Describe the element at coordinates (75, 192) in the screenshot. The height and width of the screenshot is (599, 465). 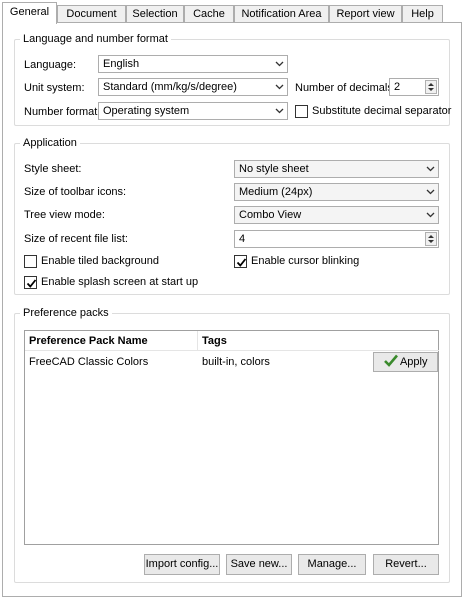
I see `toolbar-icons-label: Size of toolbar icons:` at that location.